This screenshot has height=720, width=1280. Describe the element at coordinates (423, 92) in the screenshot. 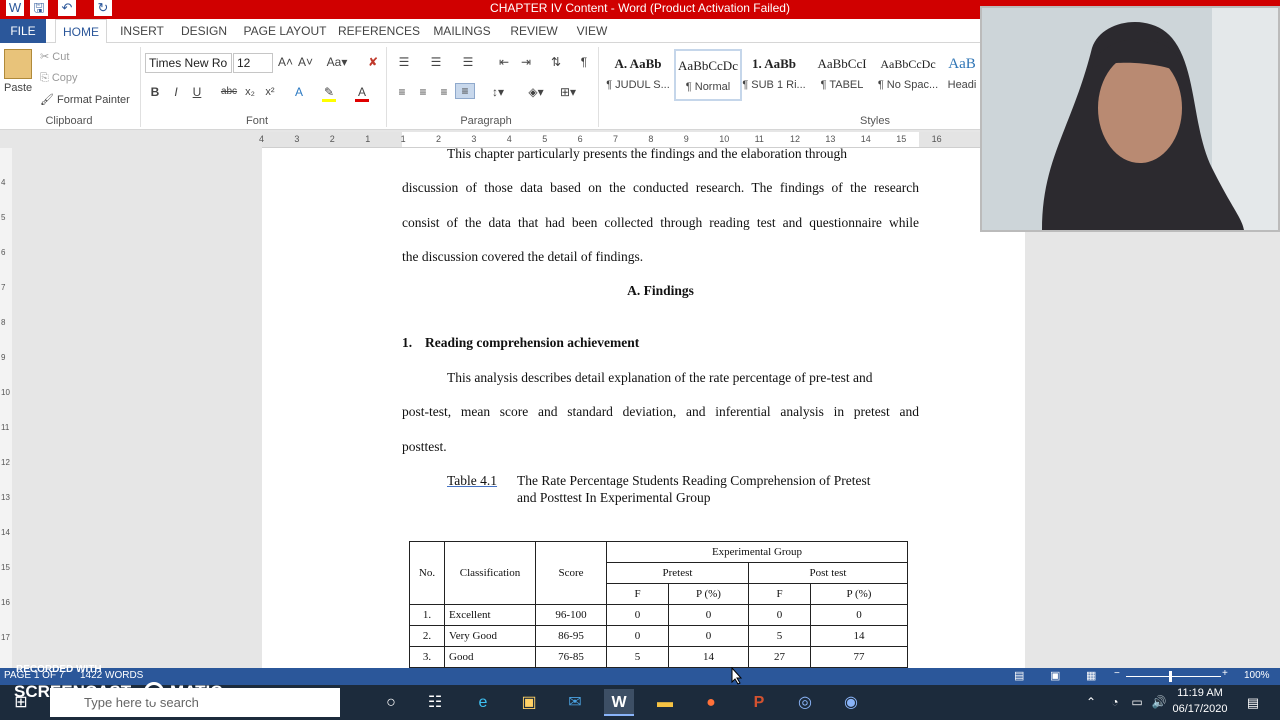

I see `align-center-icon: ≡` at that location.